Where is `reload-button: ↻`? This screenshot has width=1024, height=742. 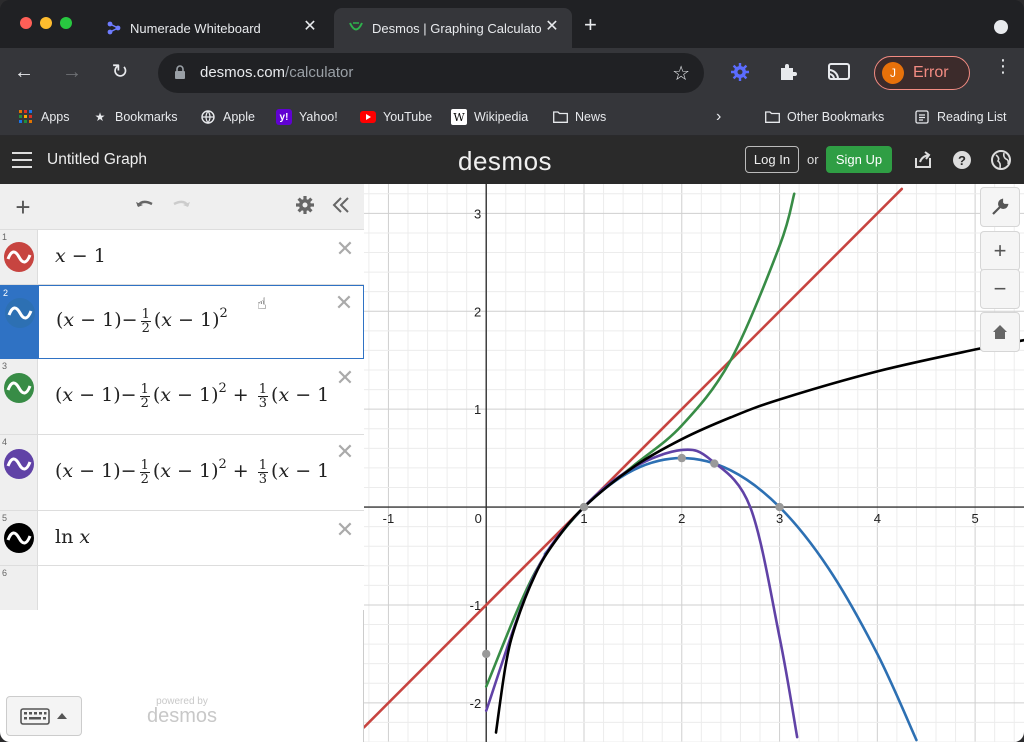
reload-button: ↻ is located at coordinates (120, 72).